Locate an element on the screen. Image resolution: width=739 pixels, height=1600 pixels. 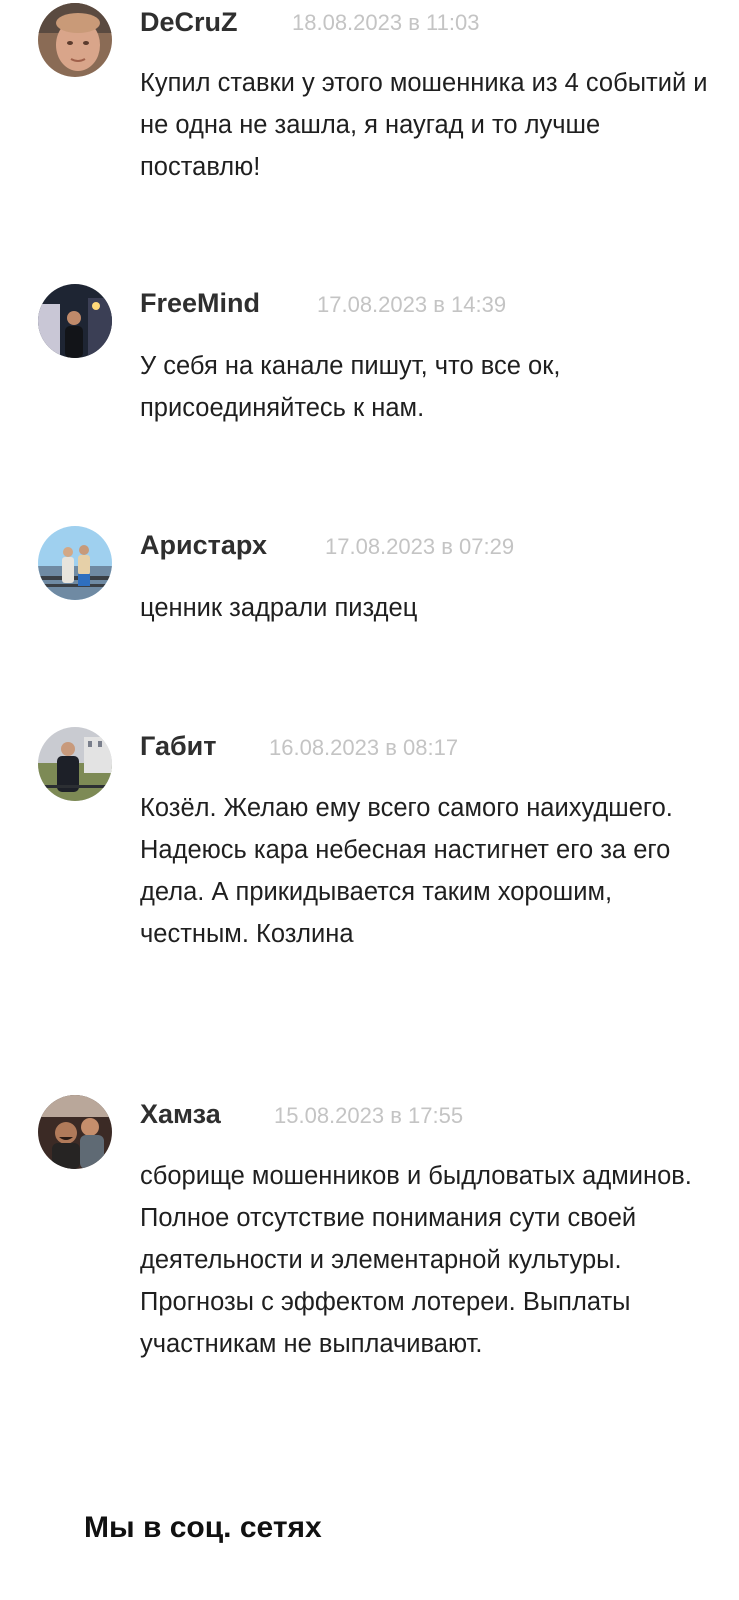
comment-author: Габит is located at coordinates (178, 746).